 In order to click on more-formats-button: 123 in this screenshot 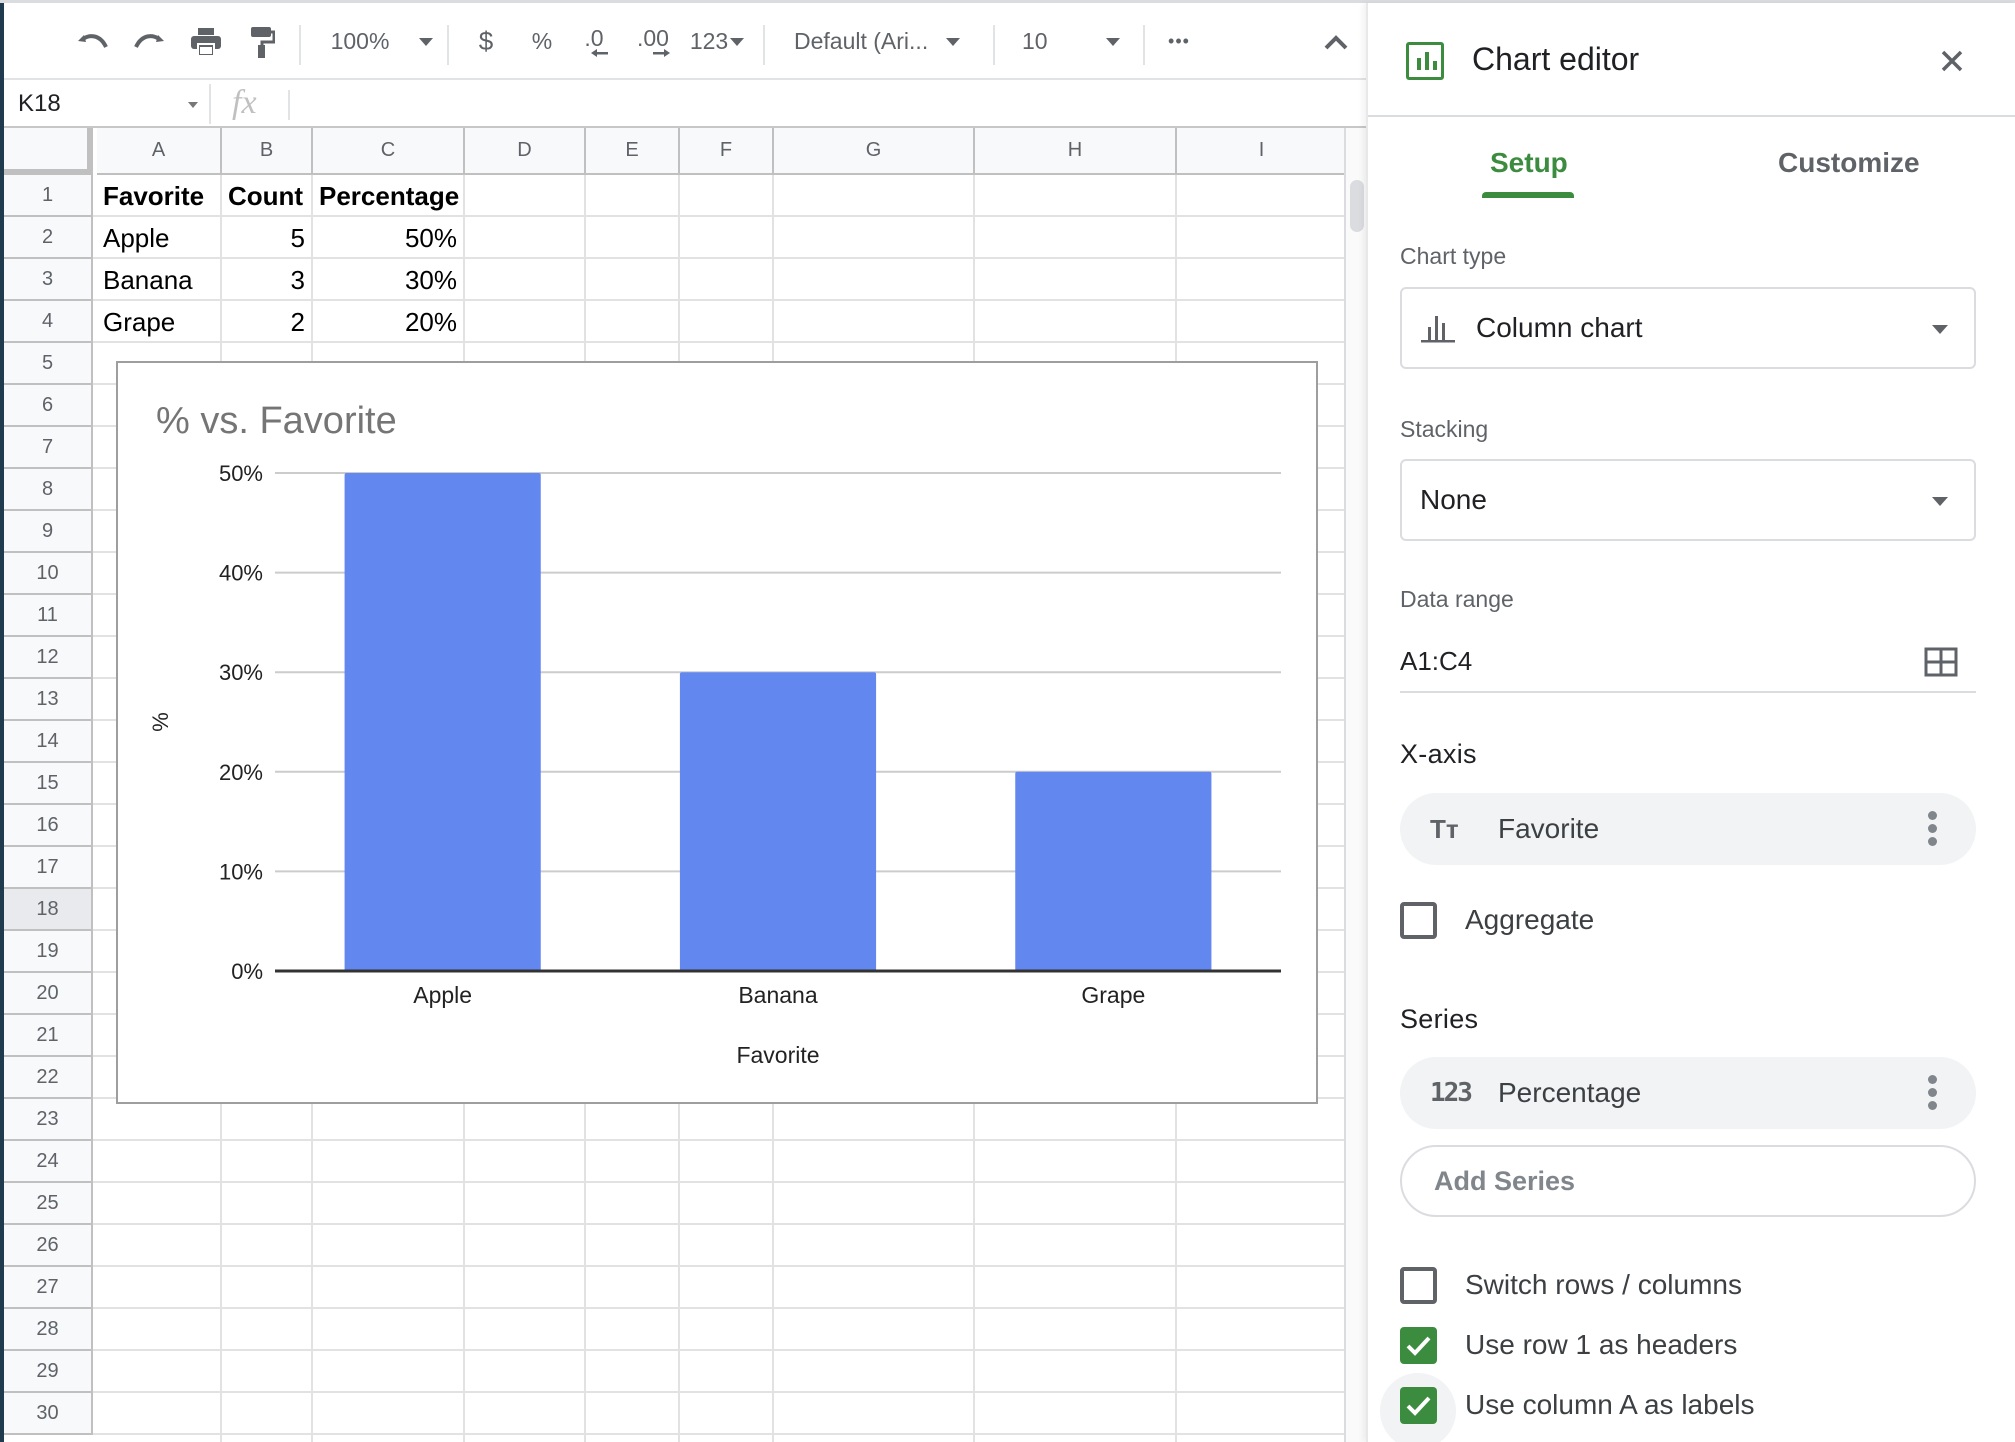, I will do `click(717, 41)`.